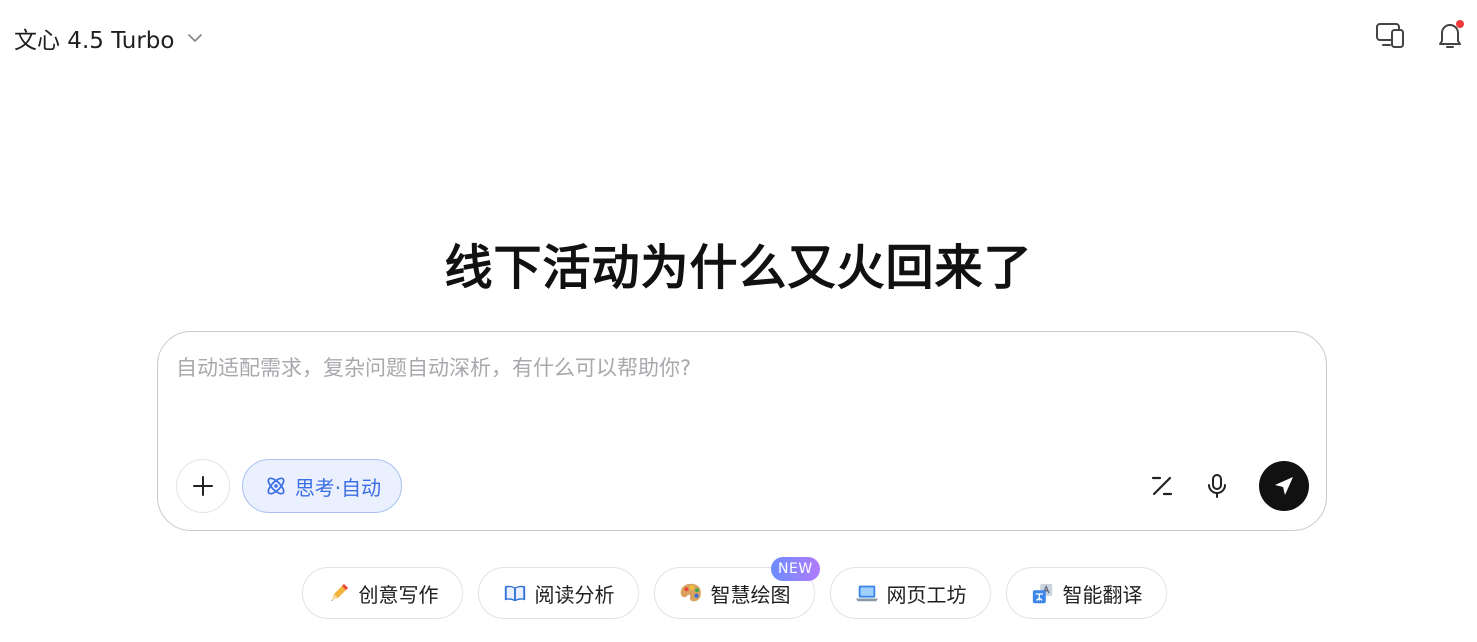  I want to click on think-mode-button: 思考·自动, so click(322, 486).